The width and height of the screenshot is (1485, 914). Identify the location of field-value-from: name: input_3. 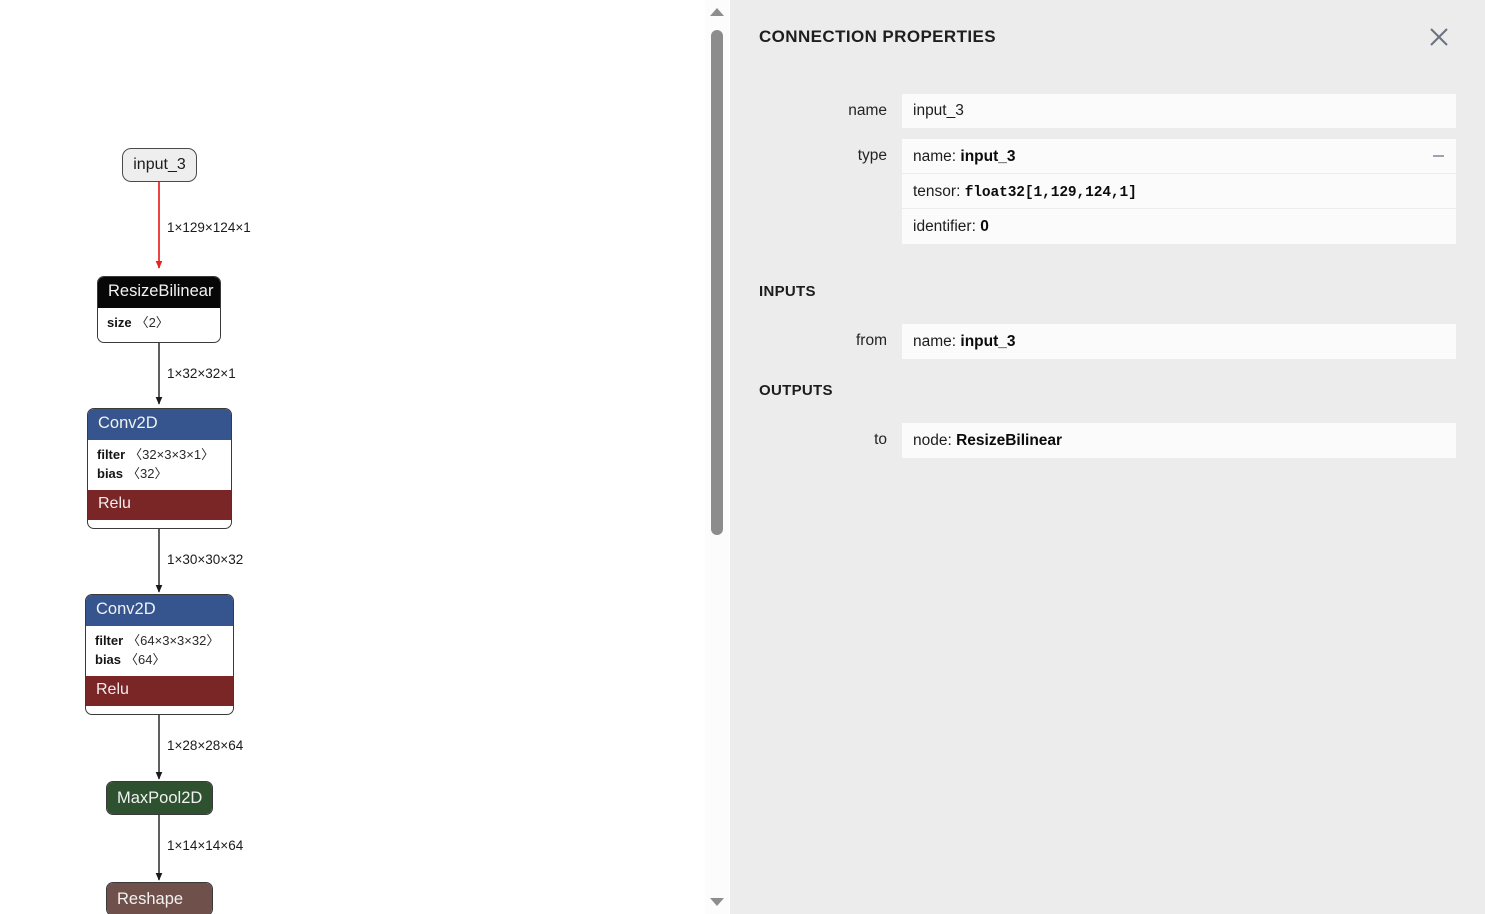
(1179, 341).